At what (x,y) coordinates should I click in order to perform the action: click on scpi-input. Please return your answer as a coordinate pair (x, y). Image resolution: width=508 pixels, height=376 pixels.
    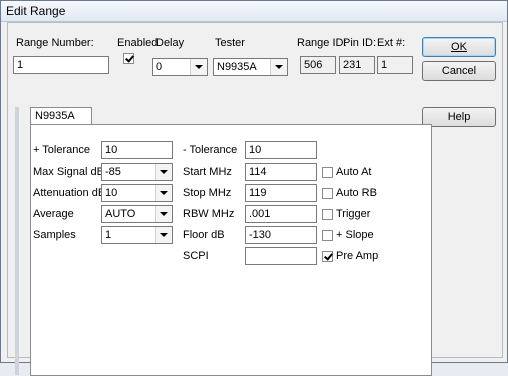
    Looking at the image, I should click on (281, 256).